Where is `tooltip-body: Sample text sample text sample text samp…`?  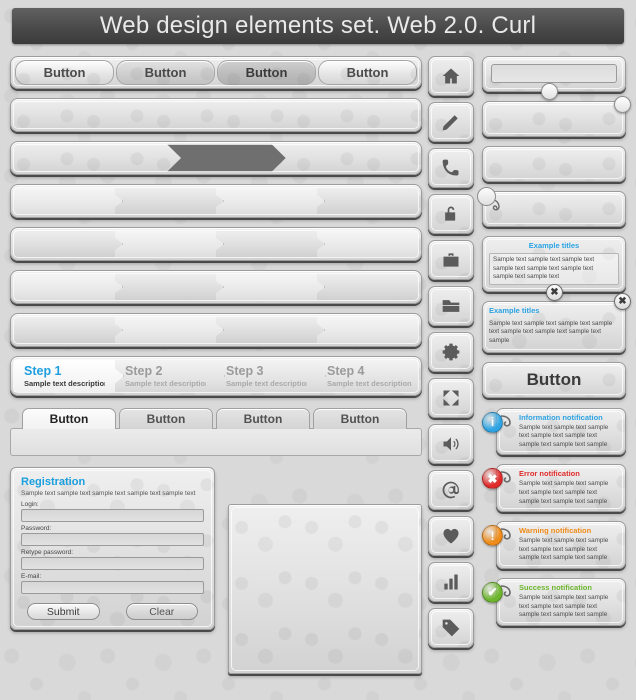
tooltip-body: Sample text sample text sample text samp… is located at coordinates (554, 269).